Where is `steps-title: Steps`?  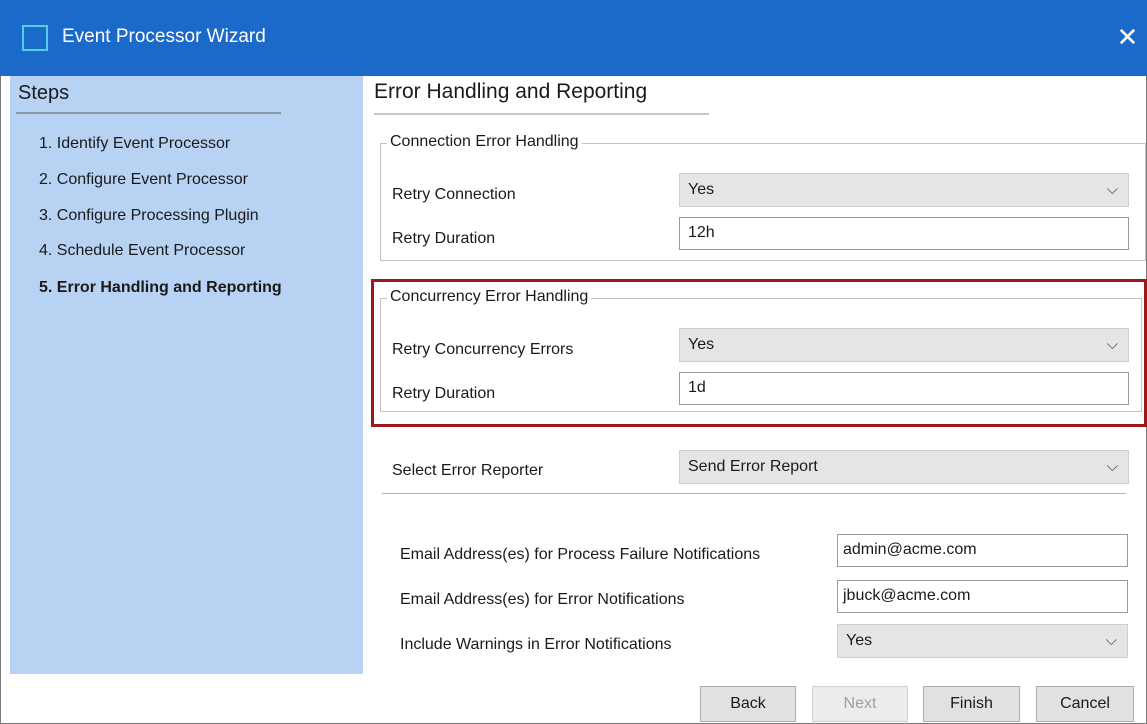
steps-title: Steps is located at coordinates (44, 93).